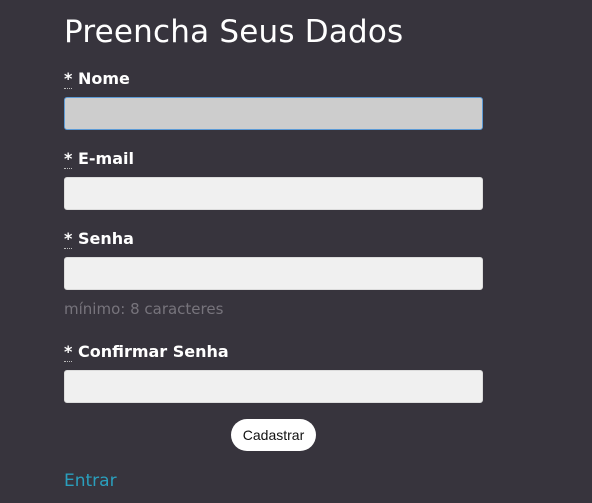 This screenshot has height=503, width=592. What do you see at coordinates (90, 481) in the screenshot?
I see `login-link: Entrar` at bounding box center [90, 481].